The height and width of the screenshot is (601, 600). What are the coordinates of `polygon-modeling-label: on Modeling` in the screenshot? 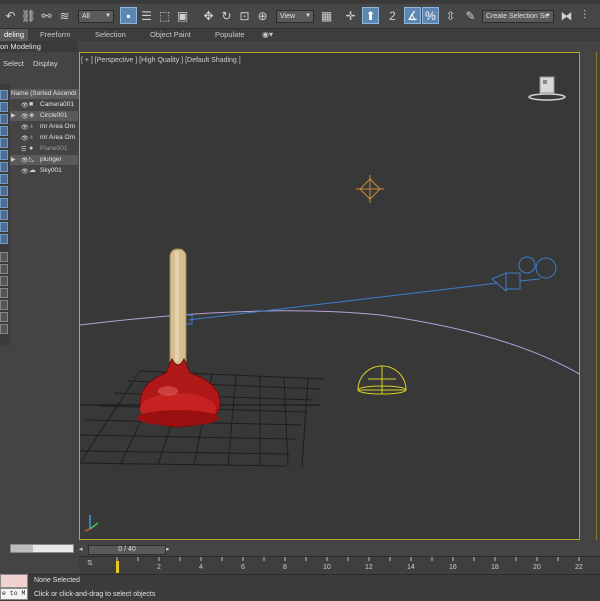 It's located at (20, 46).